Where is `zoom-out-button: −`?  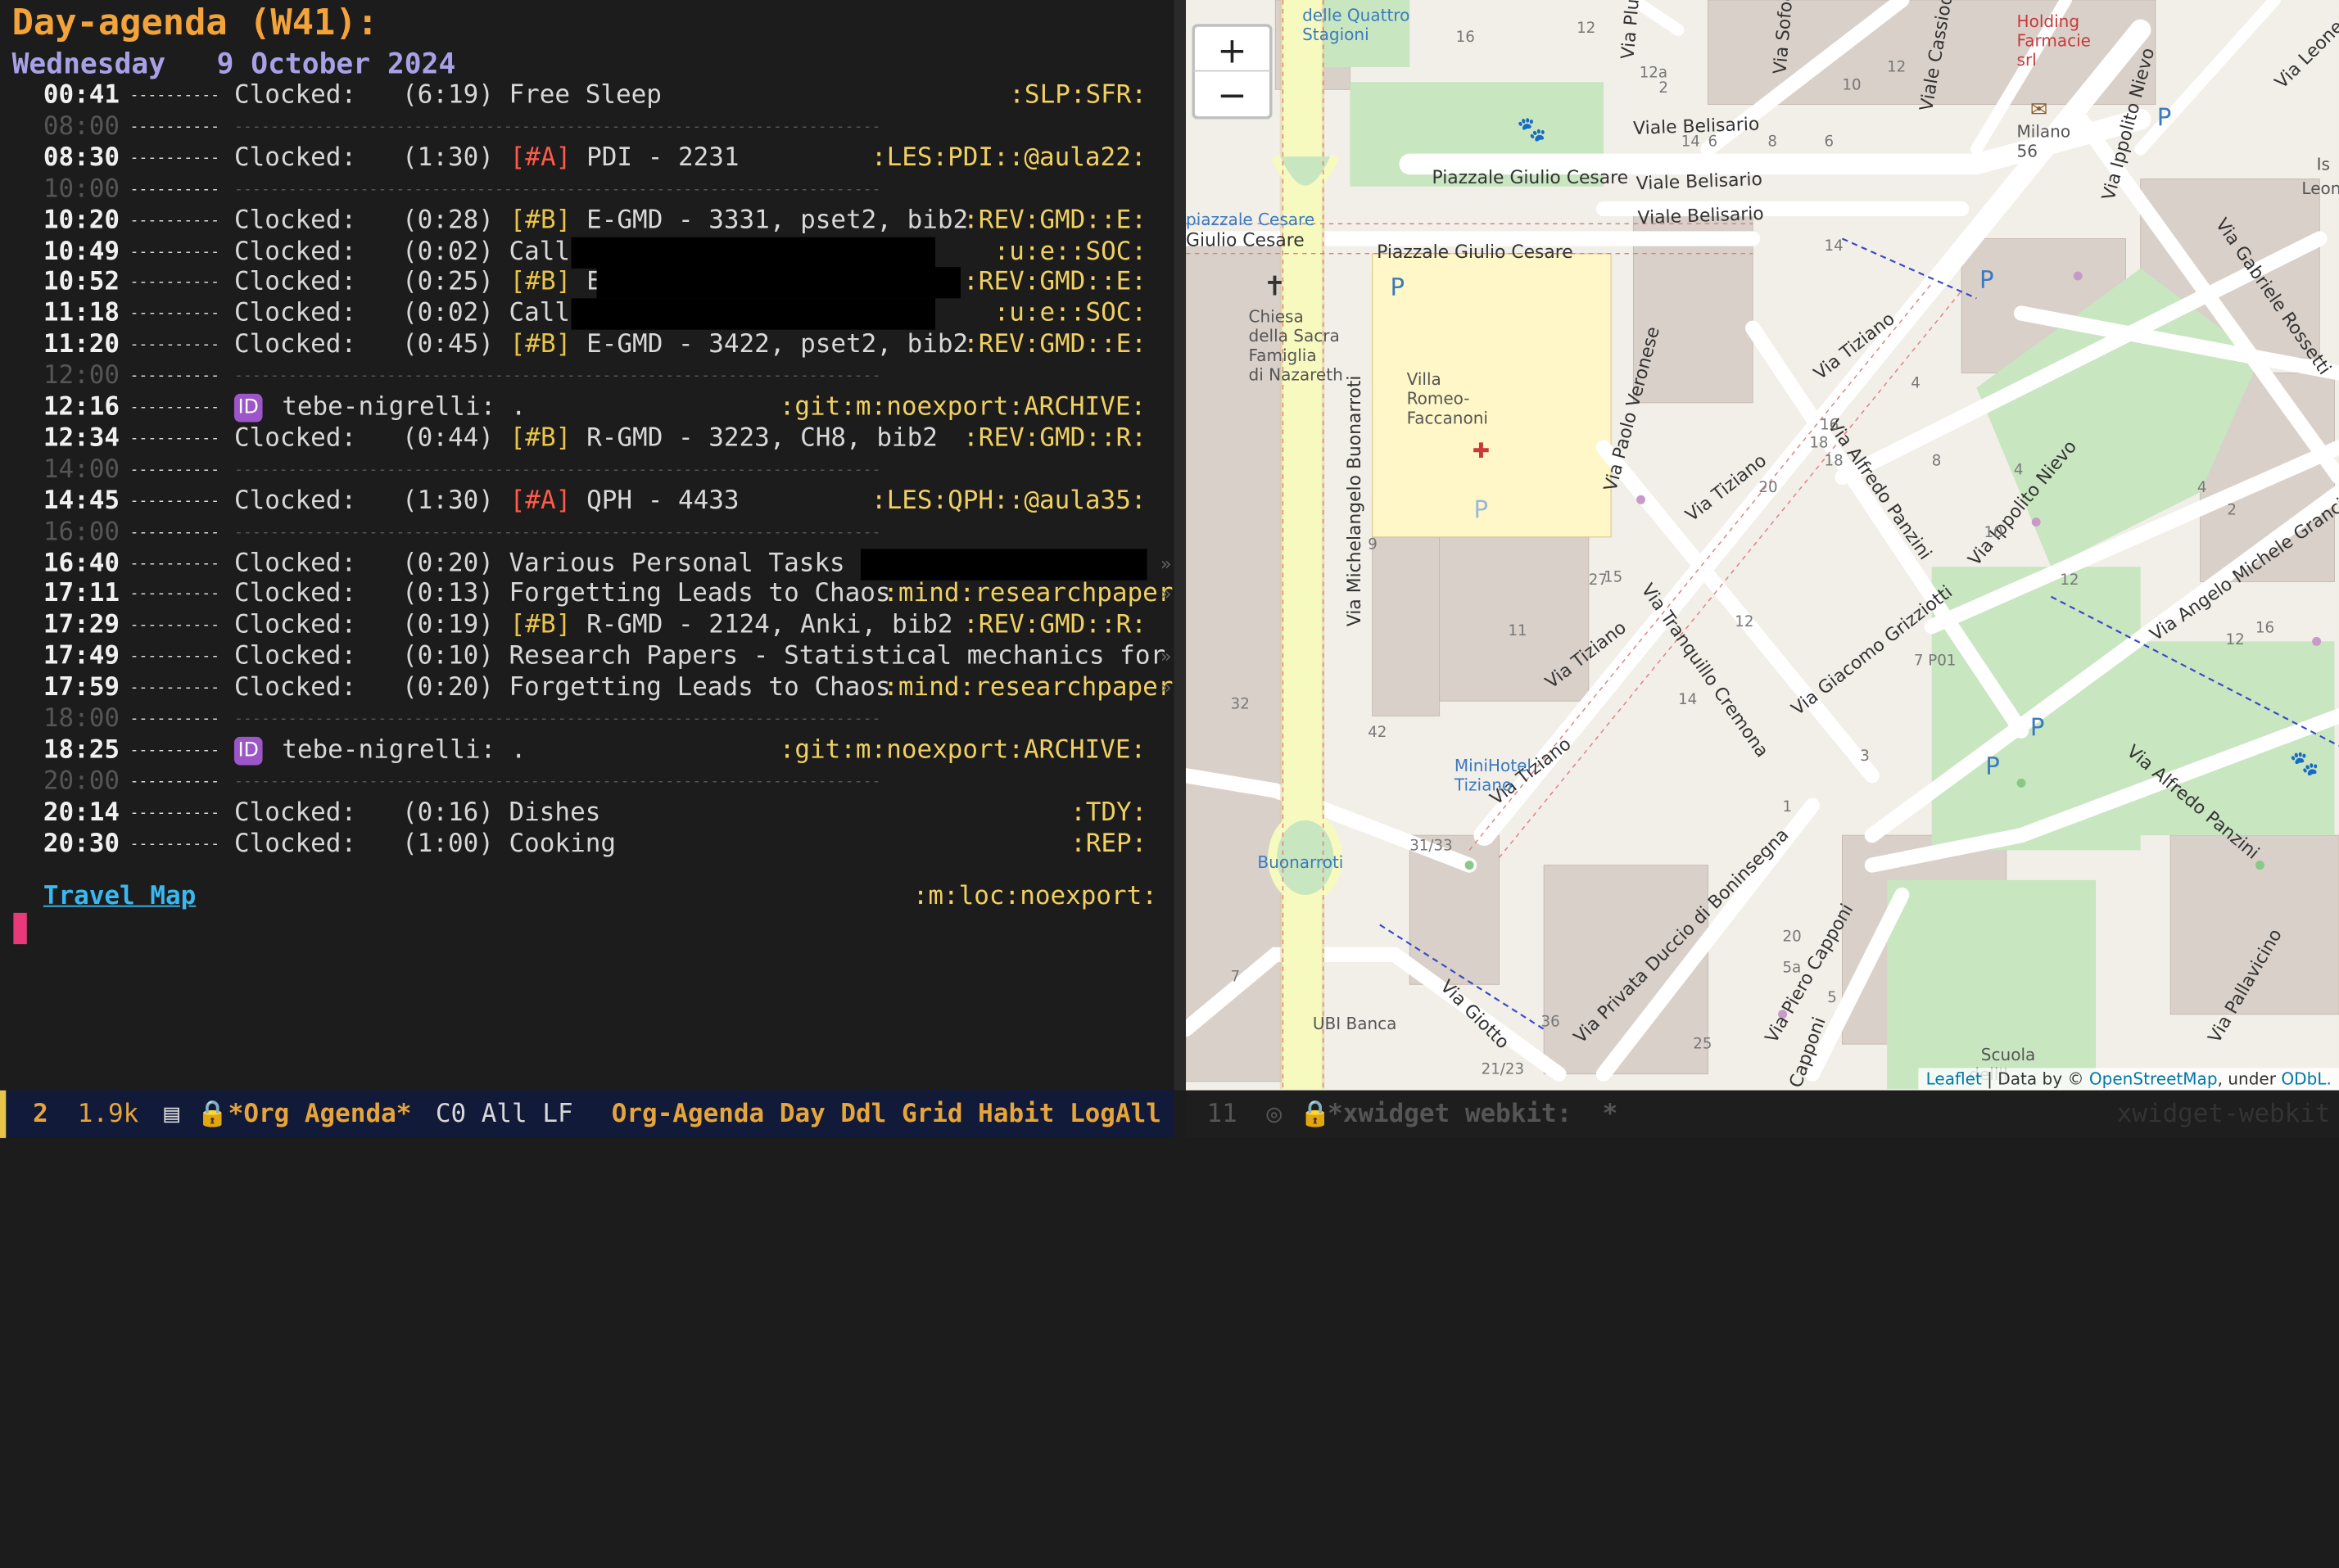 zoom-out-button: − is located at coordinates (1232, 95).